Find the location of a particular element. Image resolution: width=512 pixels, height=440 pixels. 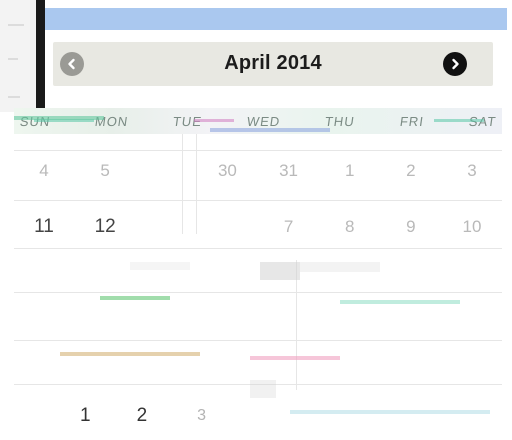

day-cell: 8 is located at coordinates (350, 227).